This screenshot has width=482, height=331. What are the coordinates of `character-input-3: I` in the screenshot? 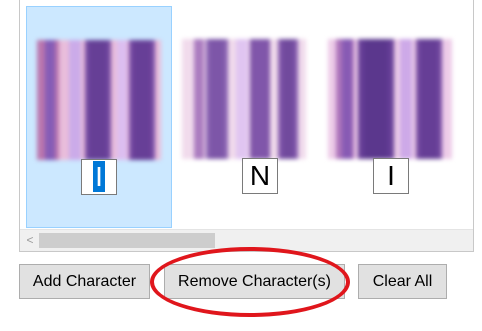 It's located at (391, 176).